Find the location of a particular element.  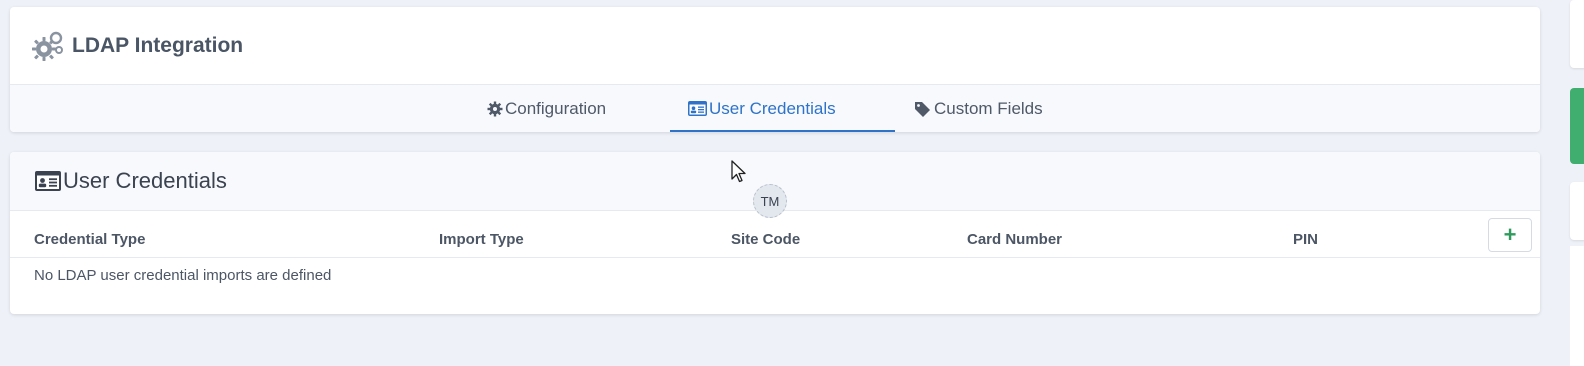

column-import-type: Import Type is located at coordinates (481, 239).